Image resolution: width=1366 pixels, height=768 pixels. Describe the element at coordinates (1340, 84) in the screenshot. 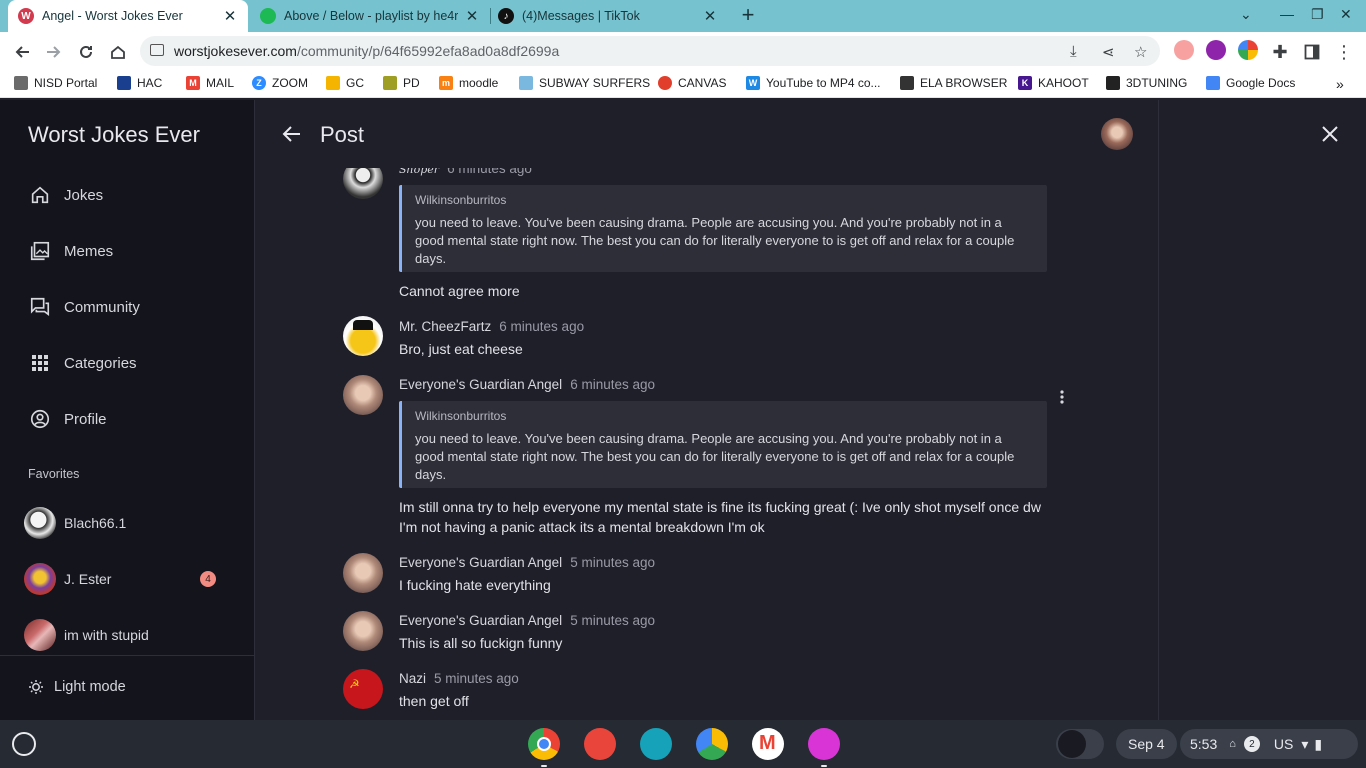

I see `more-bookmarks-chevron-icon: »` at that location.